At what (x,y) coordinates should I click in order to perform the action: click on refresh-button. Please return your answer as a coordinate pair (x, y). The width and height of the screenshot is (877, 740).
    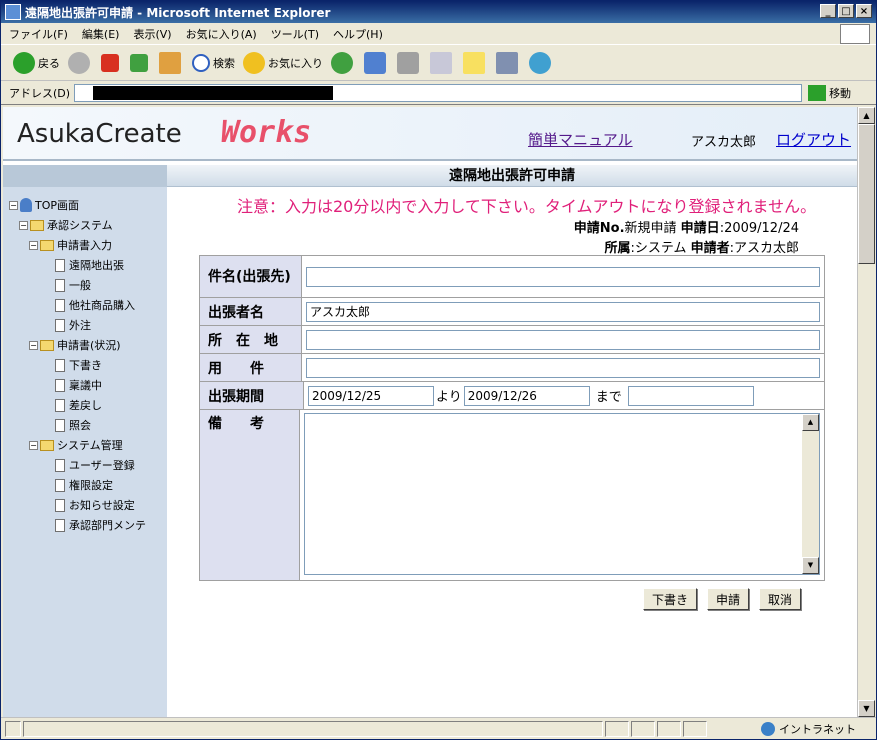
    Looking at the image, I should click on (140, 62).